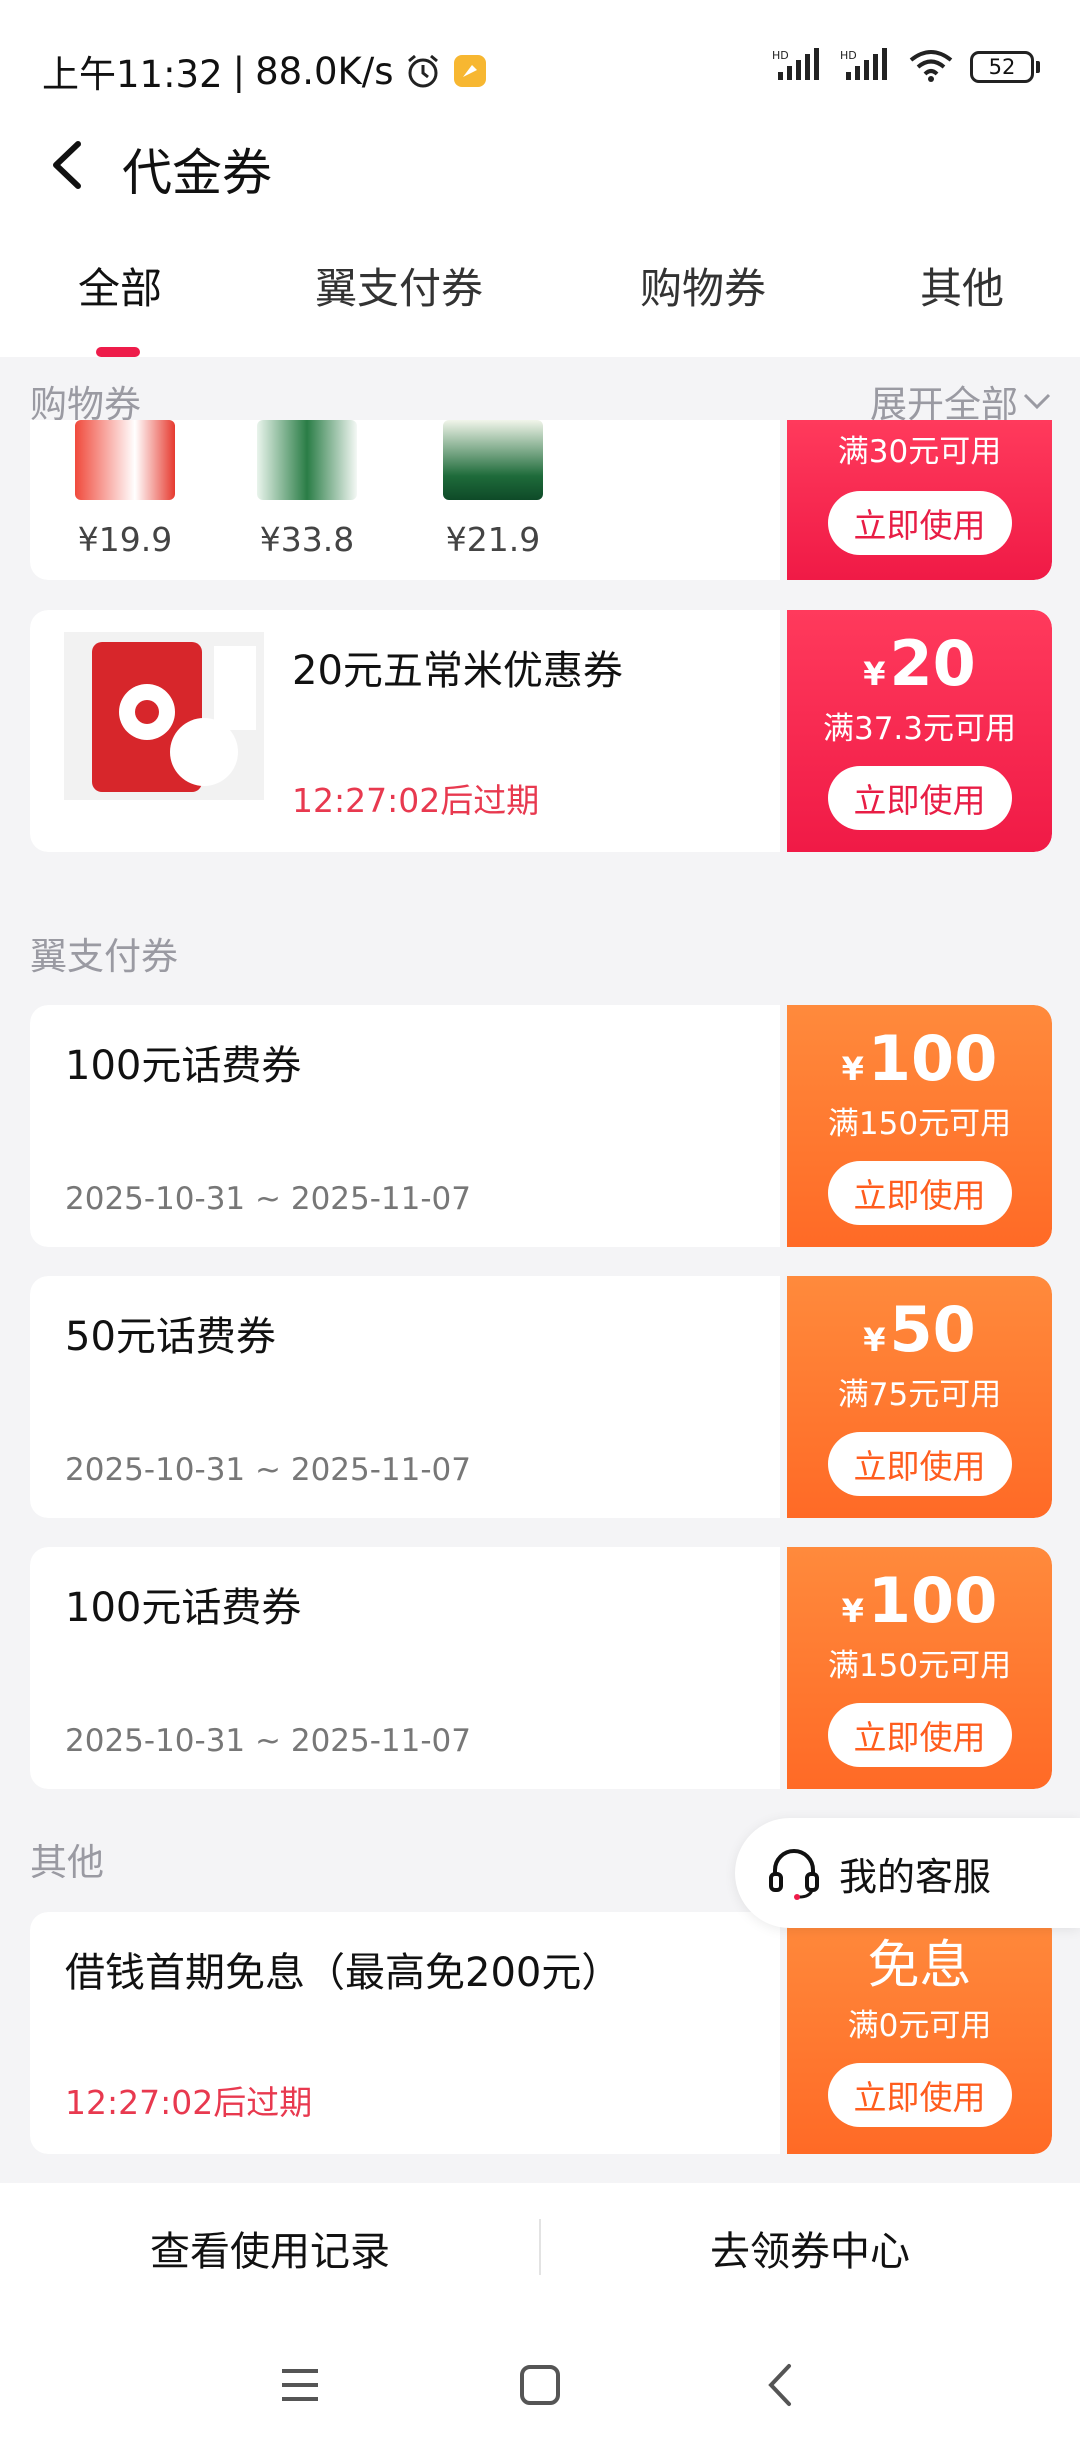 The image size is (1080, 2460). I want to click on headset-icon, so click(794, 1874).